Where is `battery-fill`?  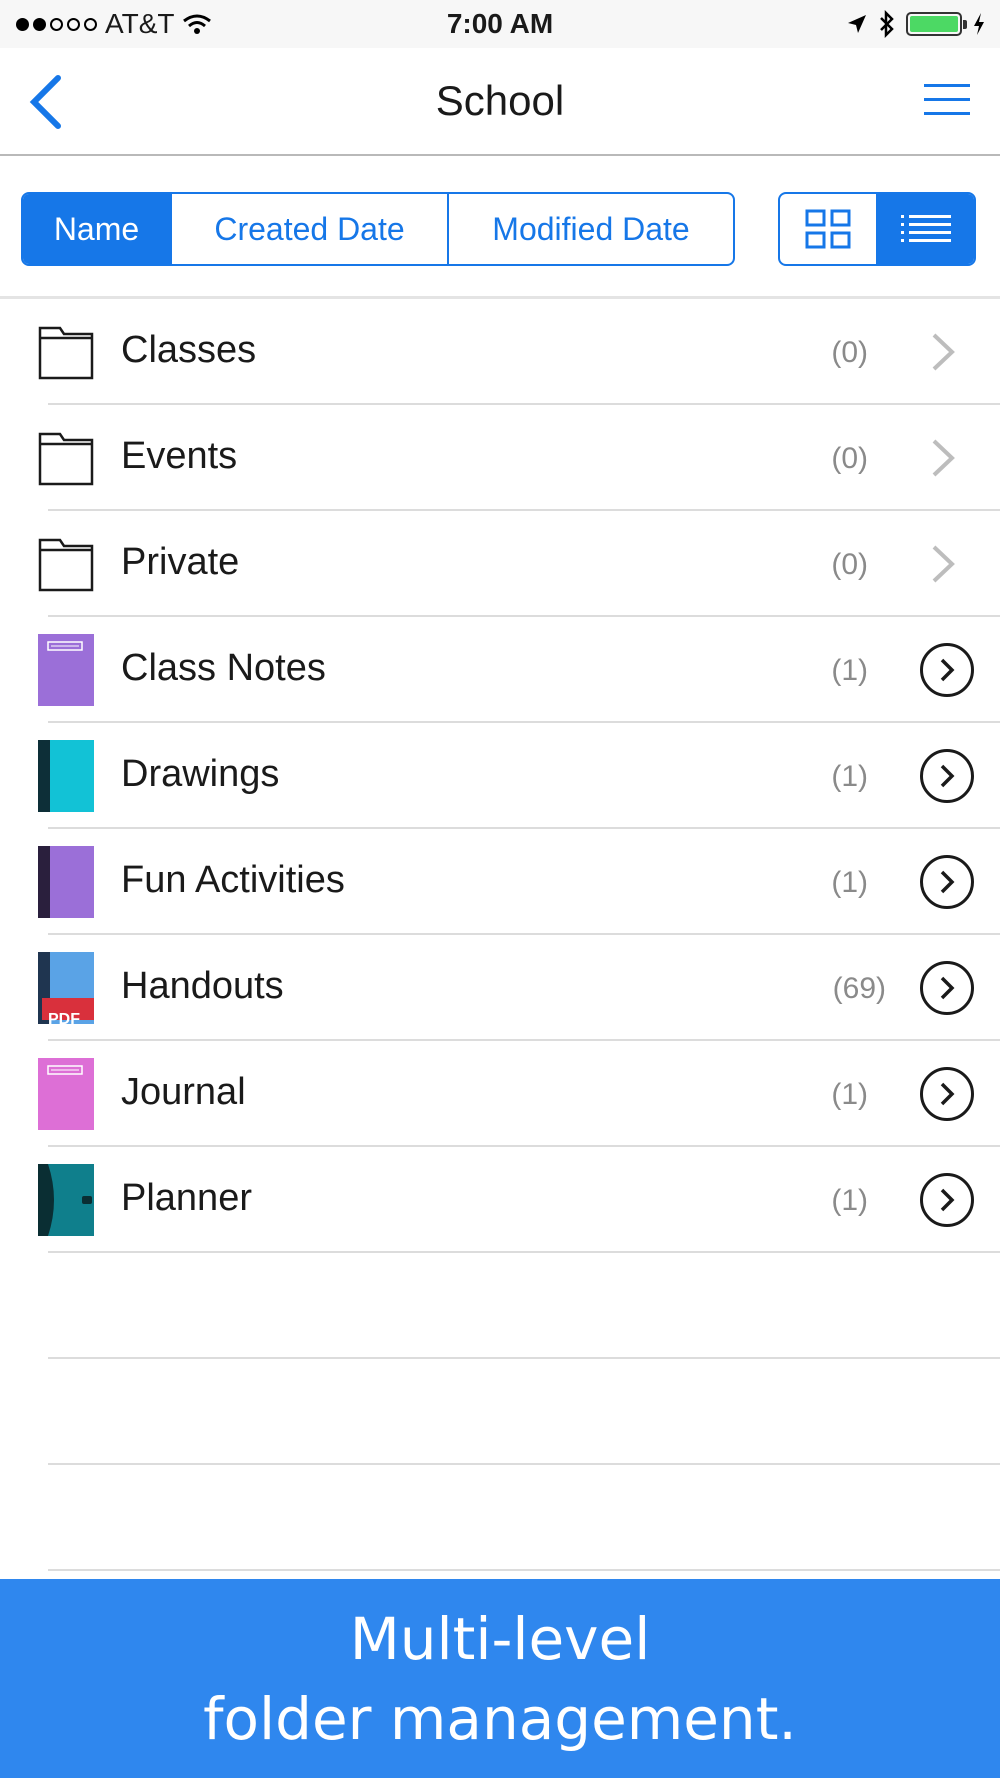 battery-fill is located at coordinates (934, 24).